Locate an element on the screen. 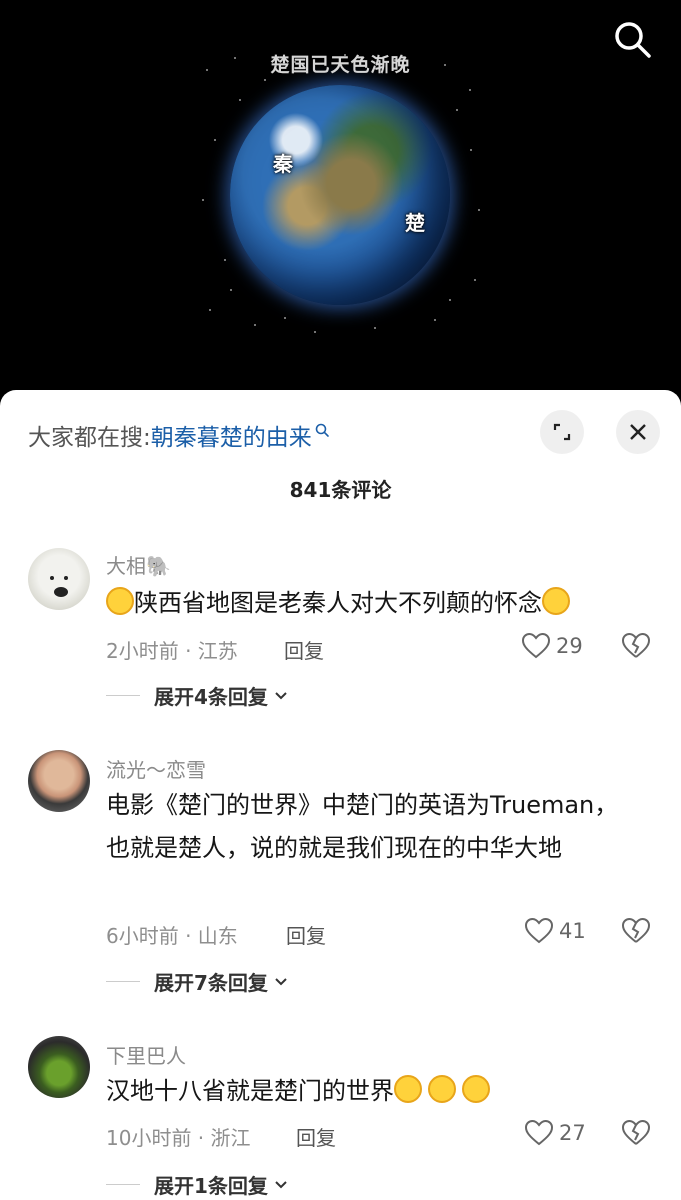 This screenshot has height=1200, width=681. video-caption: 楚国已天色渐晚 is located at coordinates (340, 65).